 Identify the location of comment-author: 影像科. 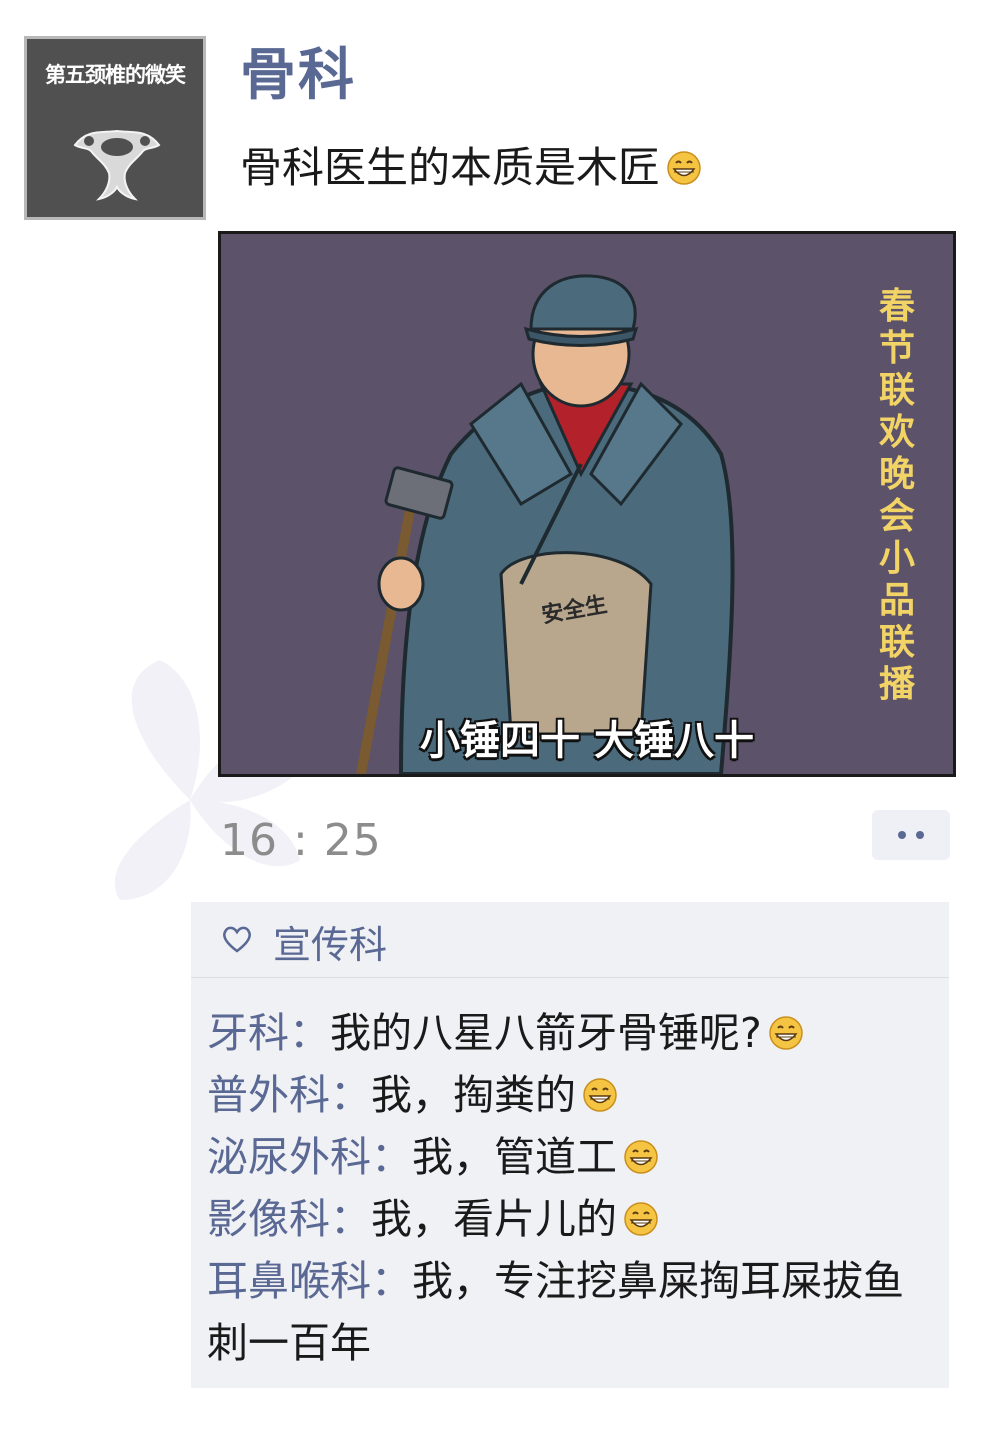
(268, 1219).